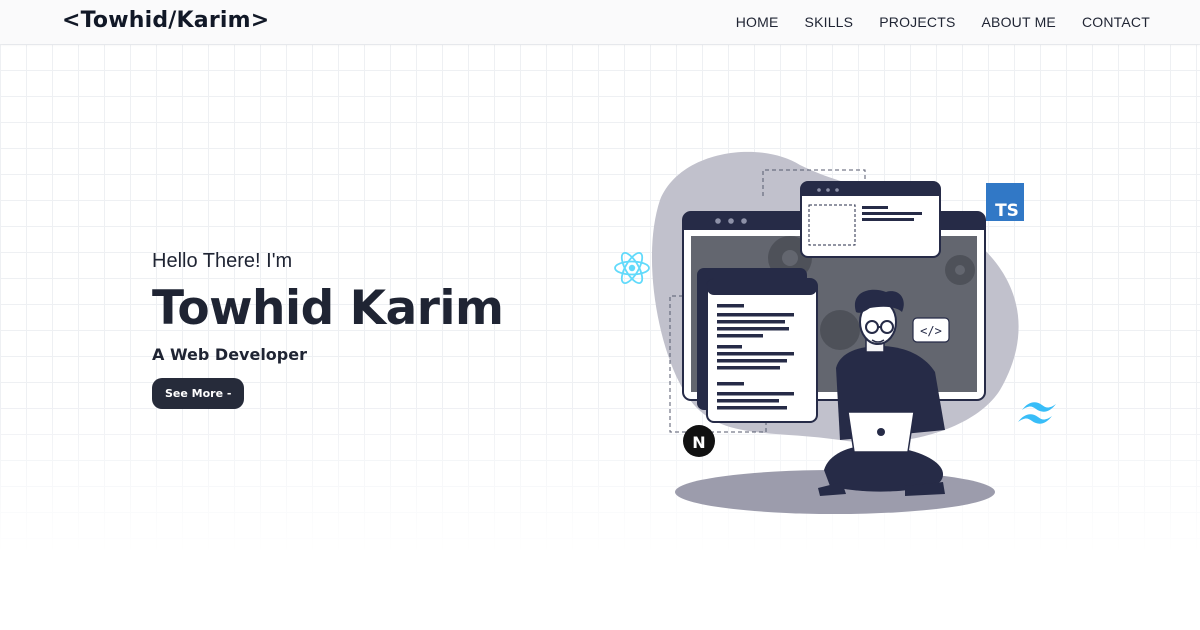 The height and width of the screenshot is (630, 1200). What do you see at coordinates (1037, 413) in the screenshot?
I see `tailwind-icon` at bounding box center [1037, 413].